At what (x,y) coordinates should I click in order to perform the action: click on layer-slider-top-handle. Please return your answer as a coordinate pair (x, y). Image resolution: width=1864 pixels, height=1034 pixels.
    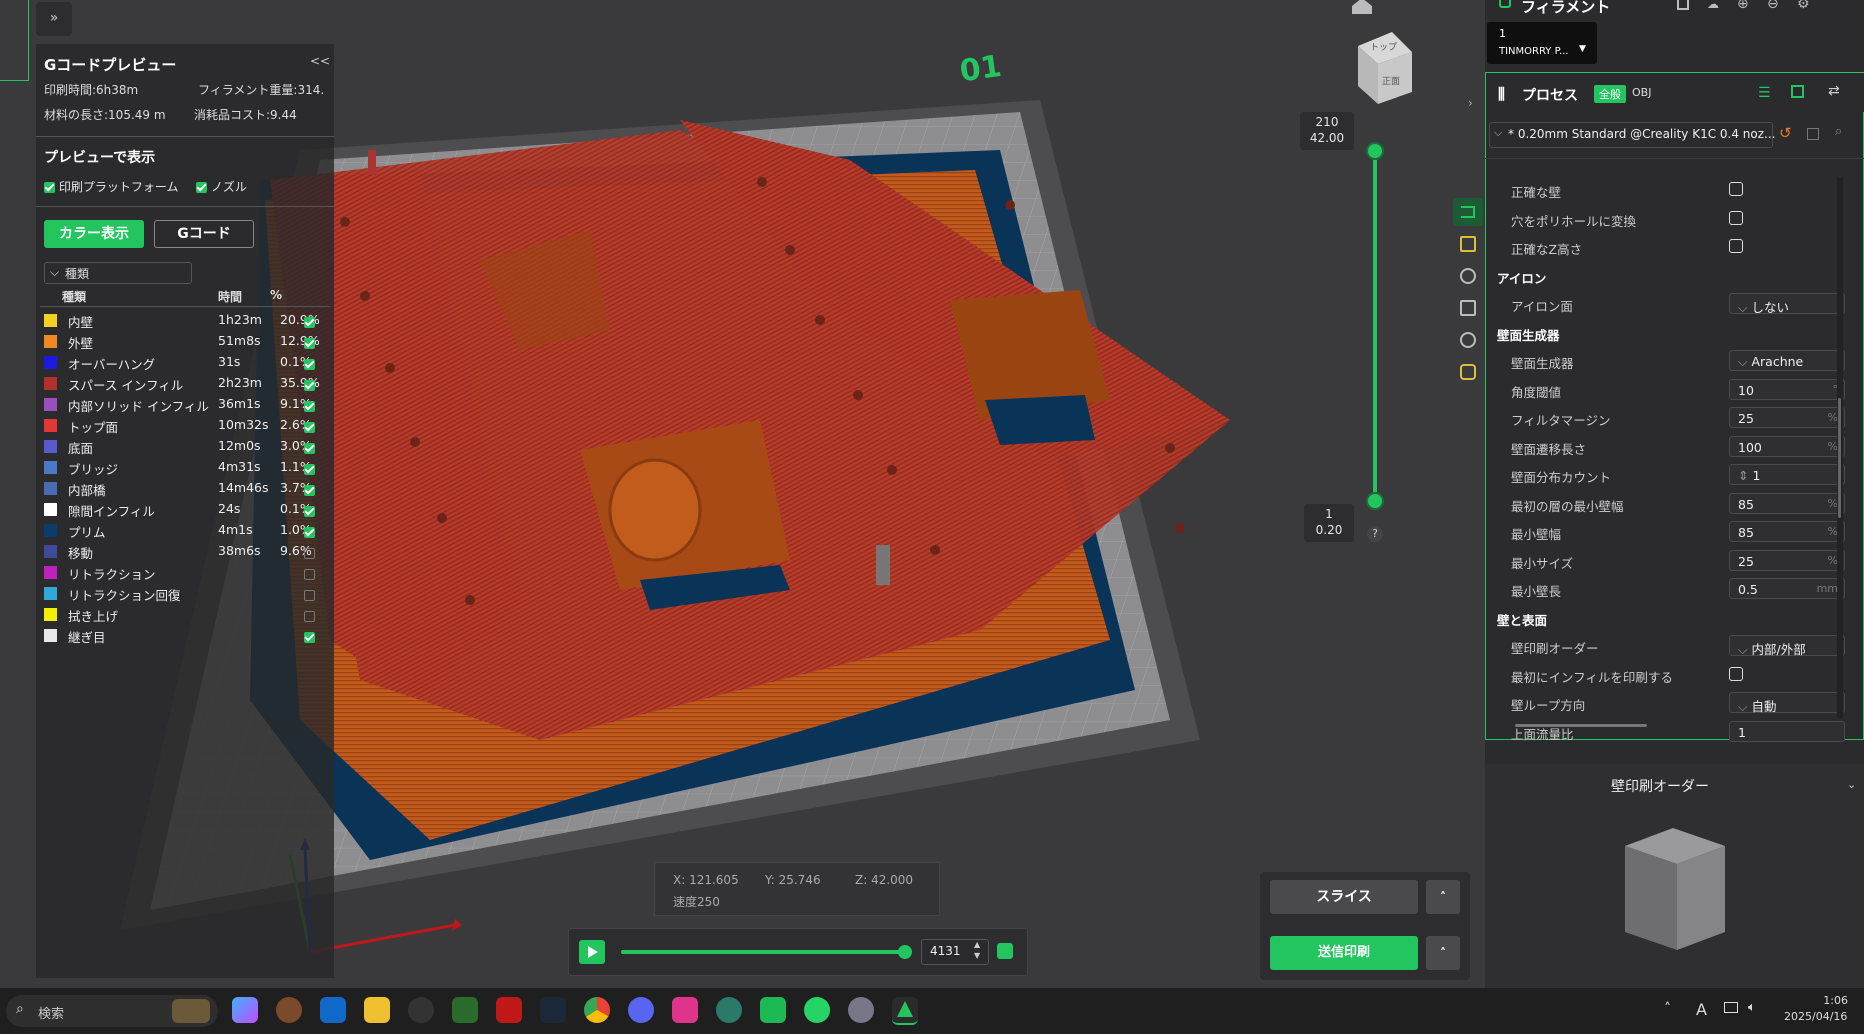
    Looking at the image, I should click on (1375, 151).